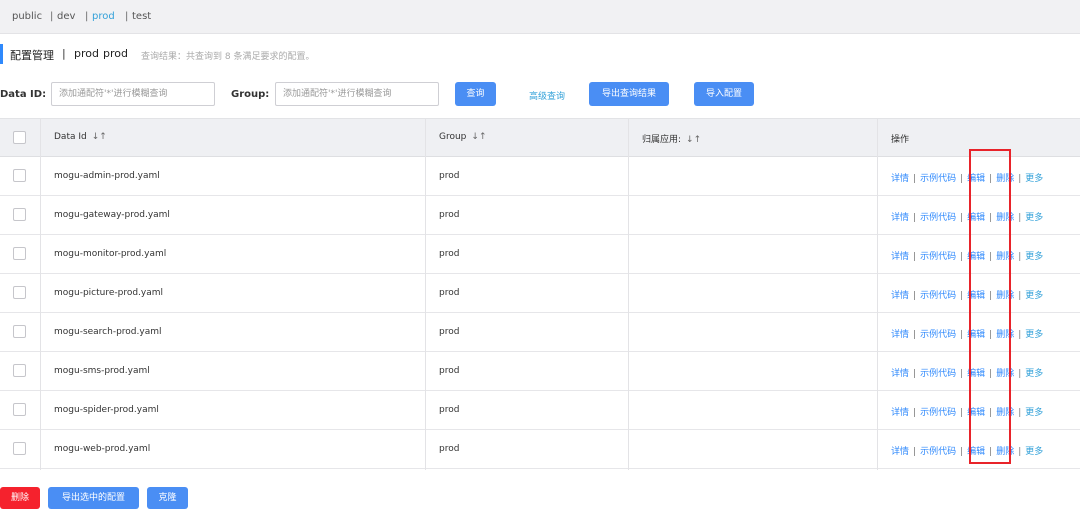 The height and width of the screenshot is (520, 1080). I want to click on namespace-test: test, so click(141, 16).